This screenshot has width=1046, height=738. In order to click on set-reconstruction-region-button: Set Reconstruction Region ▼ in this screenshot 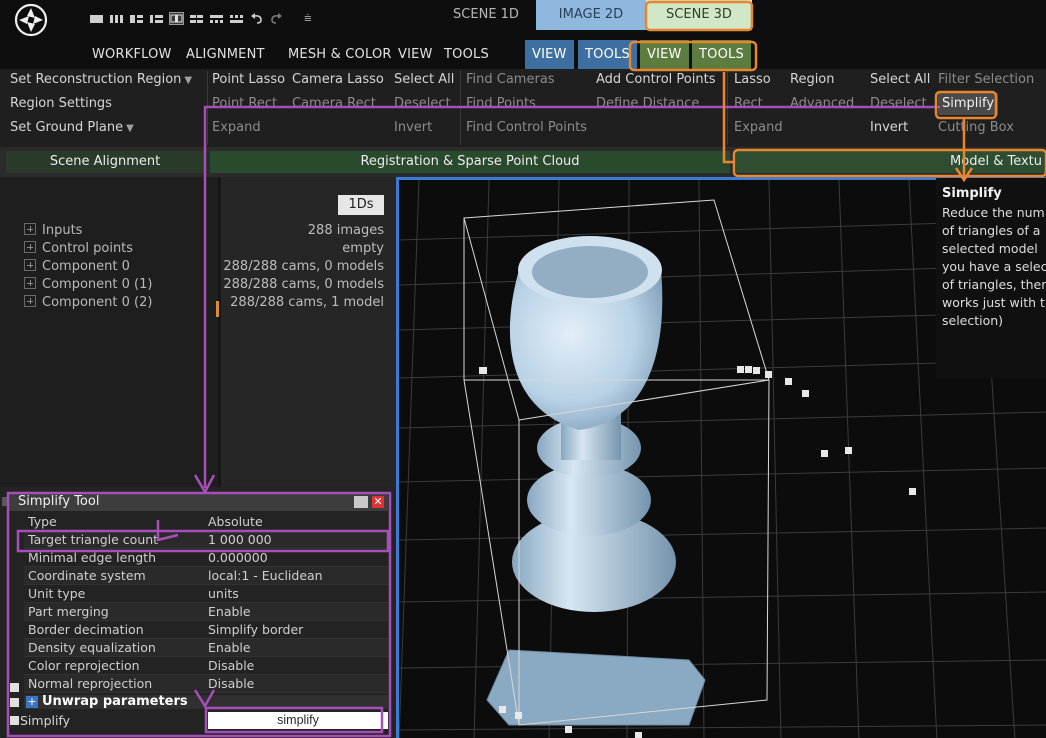, I will do `click(101, 80)`.